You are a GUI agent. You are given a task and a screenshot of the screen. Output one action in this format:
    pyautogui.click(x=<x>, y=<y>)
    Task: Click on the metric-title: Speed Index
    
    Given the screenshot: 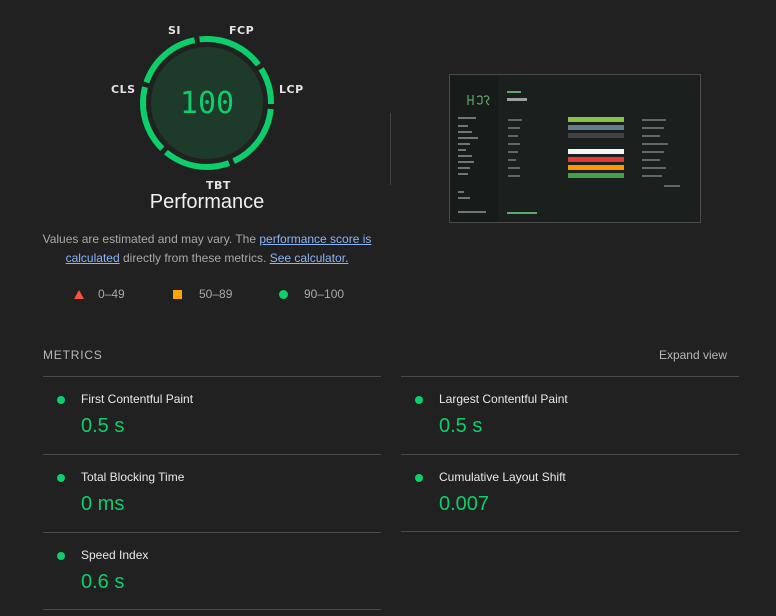 What is the action you would take?
    pyautogui.click(x=115, y=555)
    